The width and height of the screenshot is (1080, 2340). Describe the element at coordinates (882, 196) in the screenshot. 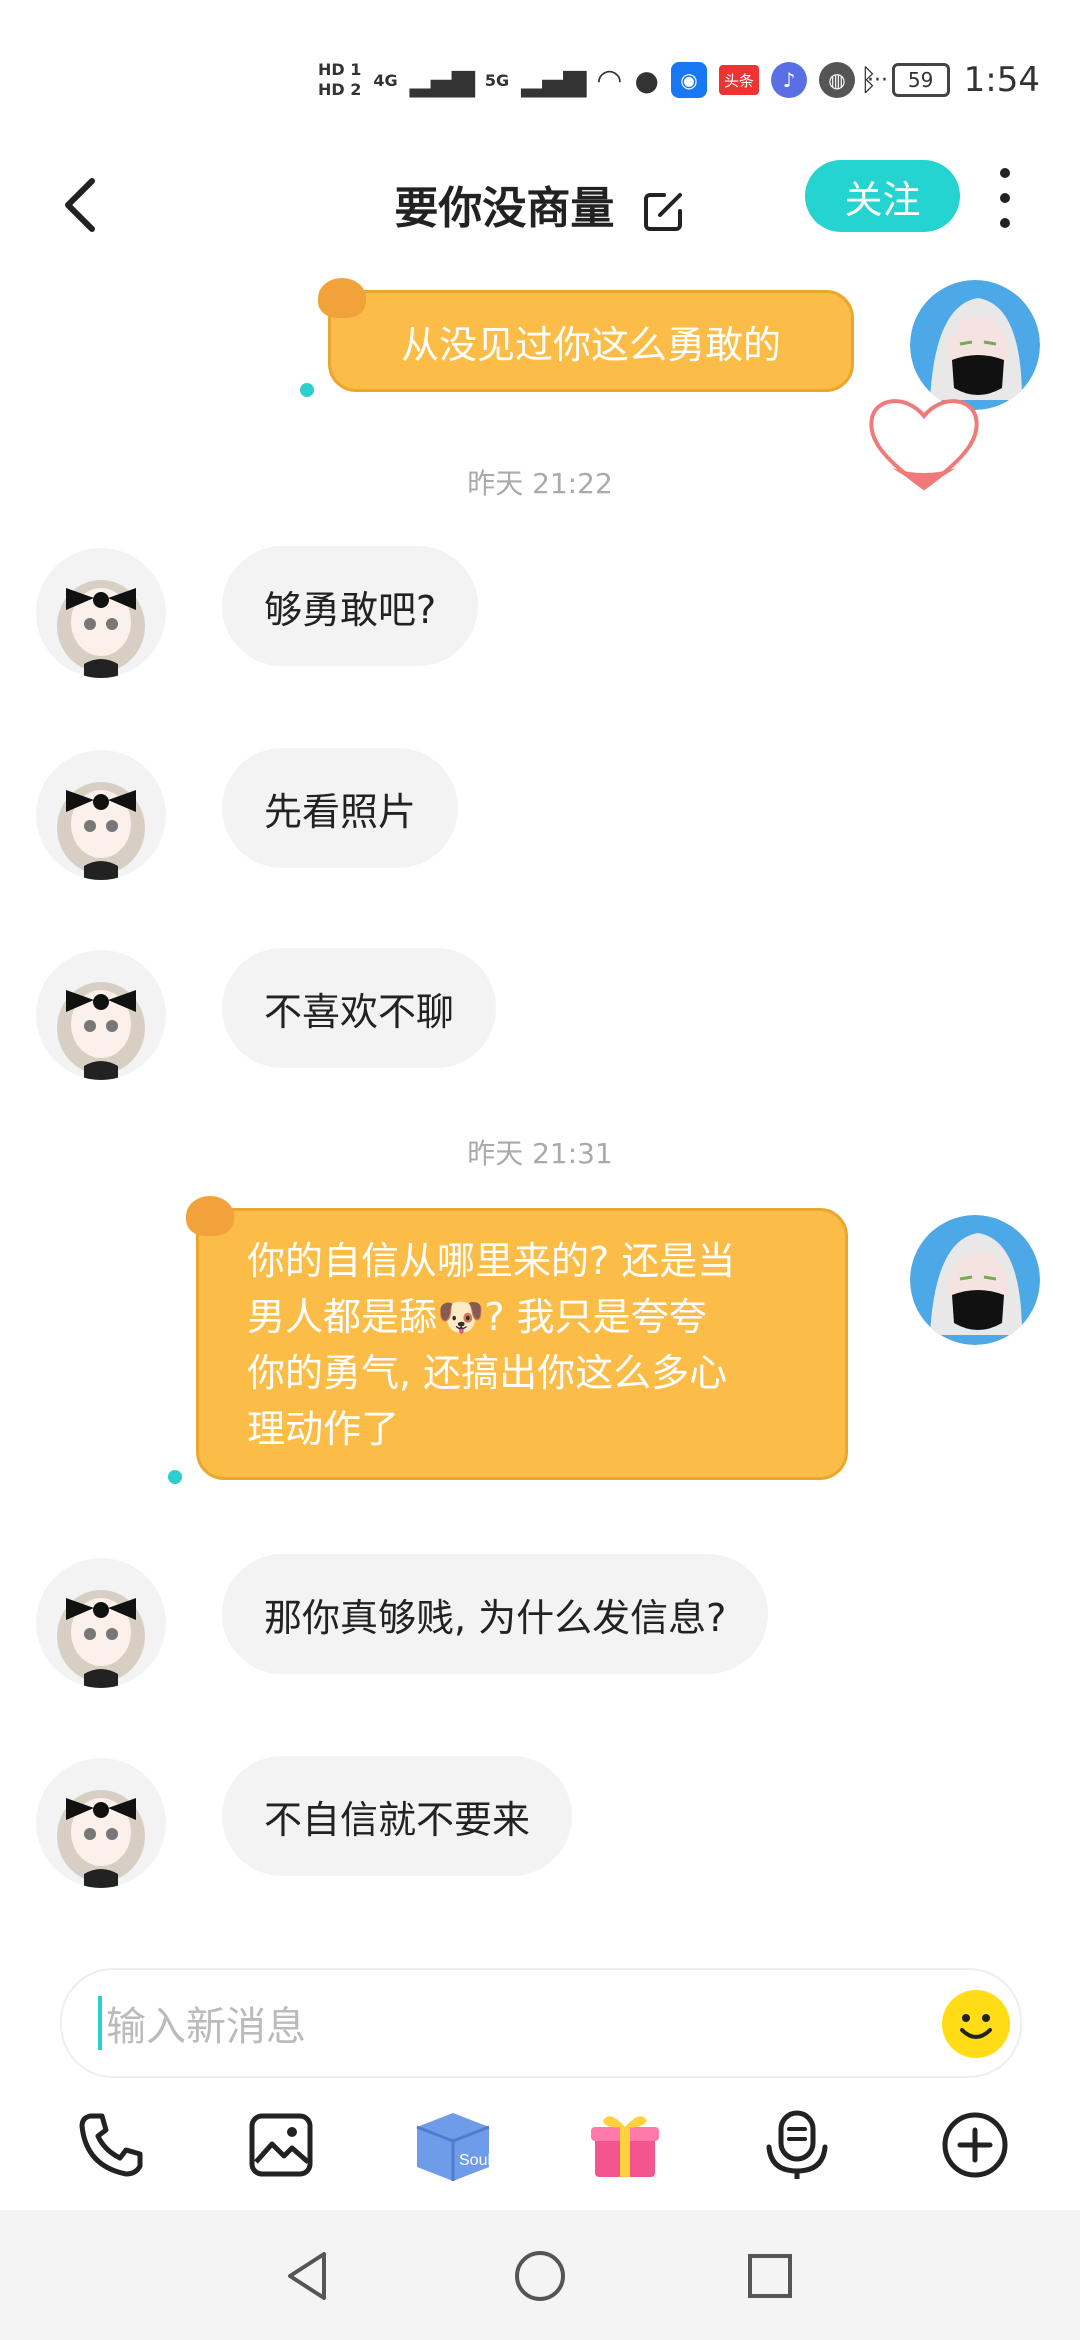

I see `follow-button: 关注` at that location.